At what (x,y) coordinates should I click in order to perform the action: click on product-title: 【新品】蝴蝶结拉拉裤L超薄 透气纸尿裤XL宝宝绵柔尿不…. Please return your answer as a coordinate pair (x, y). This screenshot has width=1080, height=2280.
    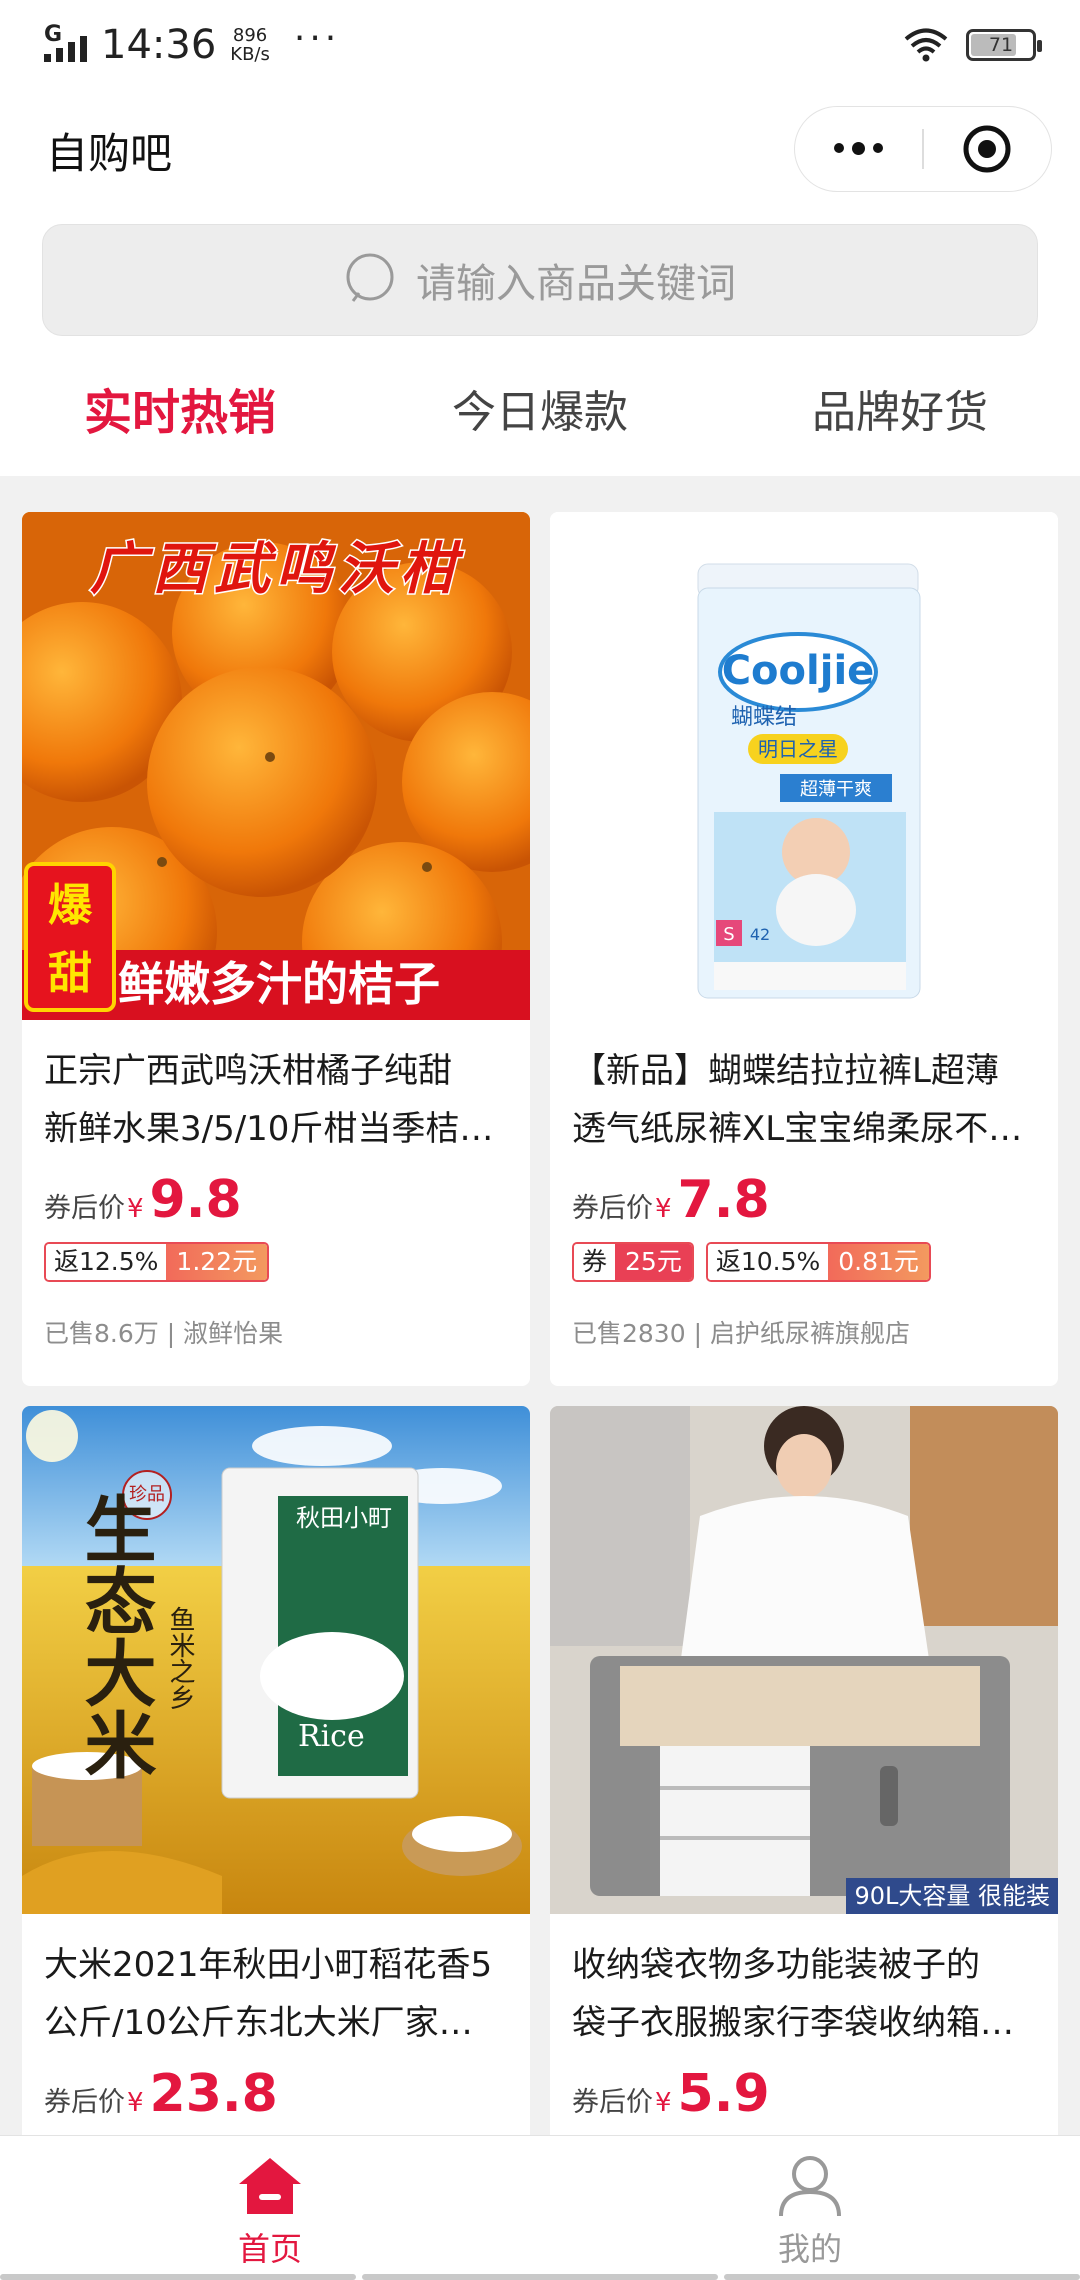
    Looking at the image, I should click on (797, 1100).